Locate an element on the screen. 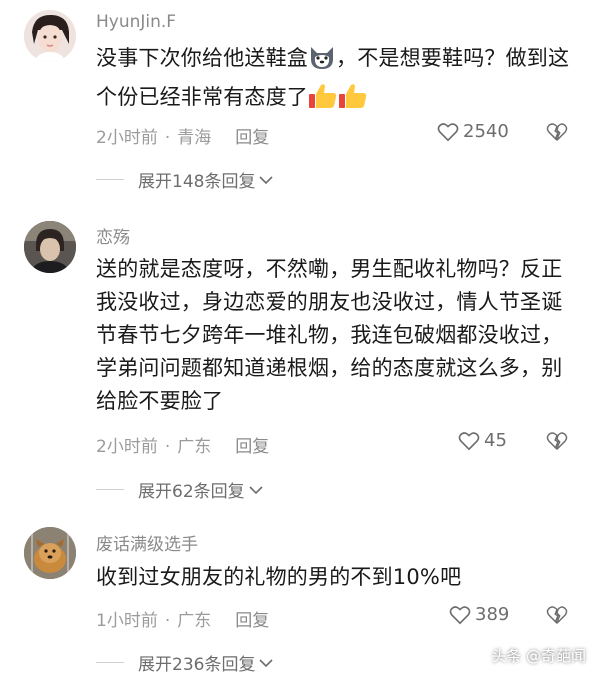 This screenshot has width=600, height=676. comment-meta: 2小时前 · 广东 回复 is located at coordinates (182, 444).